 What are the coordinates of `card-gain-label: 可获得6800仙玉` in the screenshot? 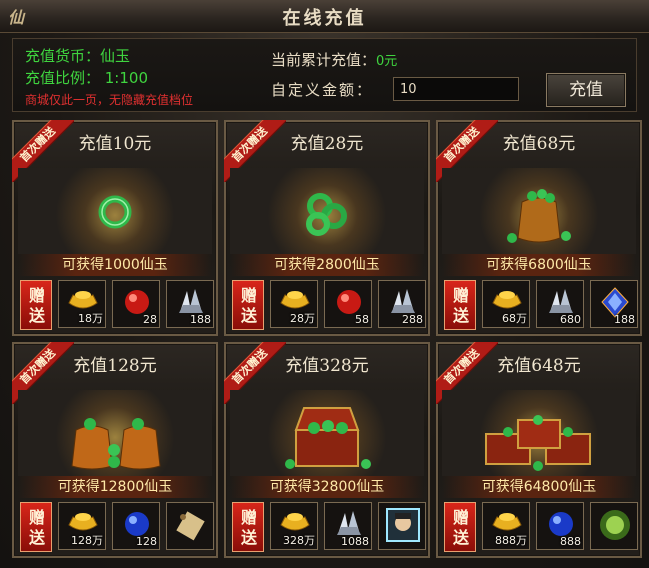 It's located at (539, 265).